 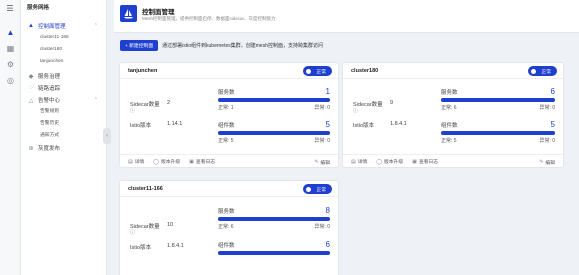 I want to click on menu-item-canary-release: ⊛ 灰度发布, so click(x=63, y=148).